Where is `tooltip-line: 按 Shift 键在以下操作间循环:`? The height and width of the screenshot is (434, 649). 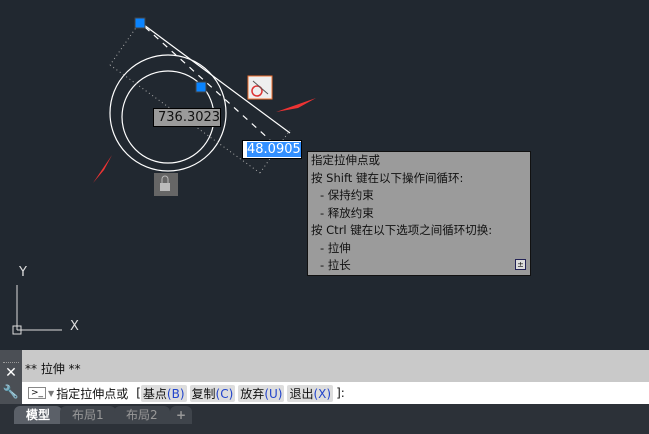 tooltip-line: 按 Shift 键在以下操作间循环: is located at coordinates (387, 177).